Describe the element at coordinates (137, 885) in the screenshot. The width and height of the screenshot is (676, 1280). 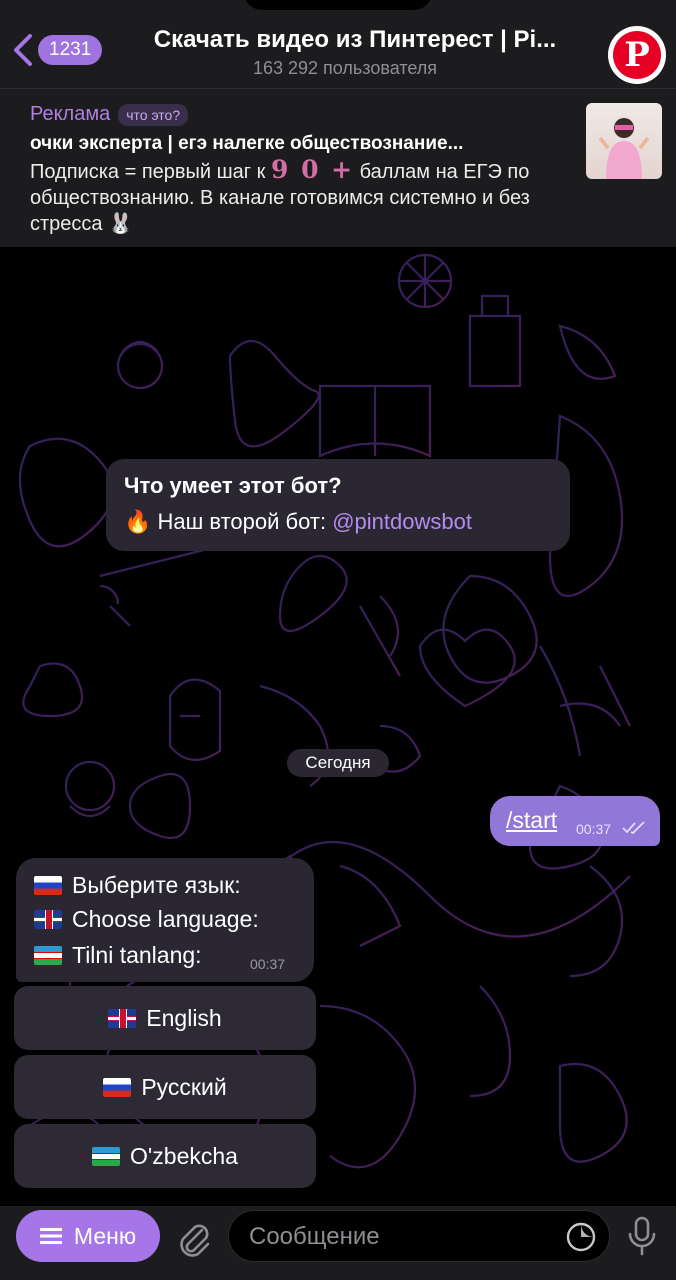
I see `language-line-ru: Выберите язык:` at that location.